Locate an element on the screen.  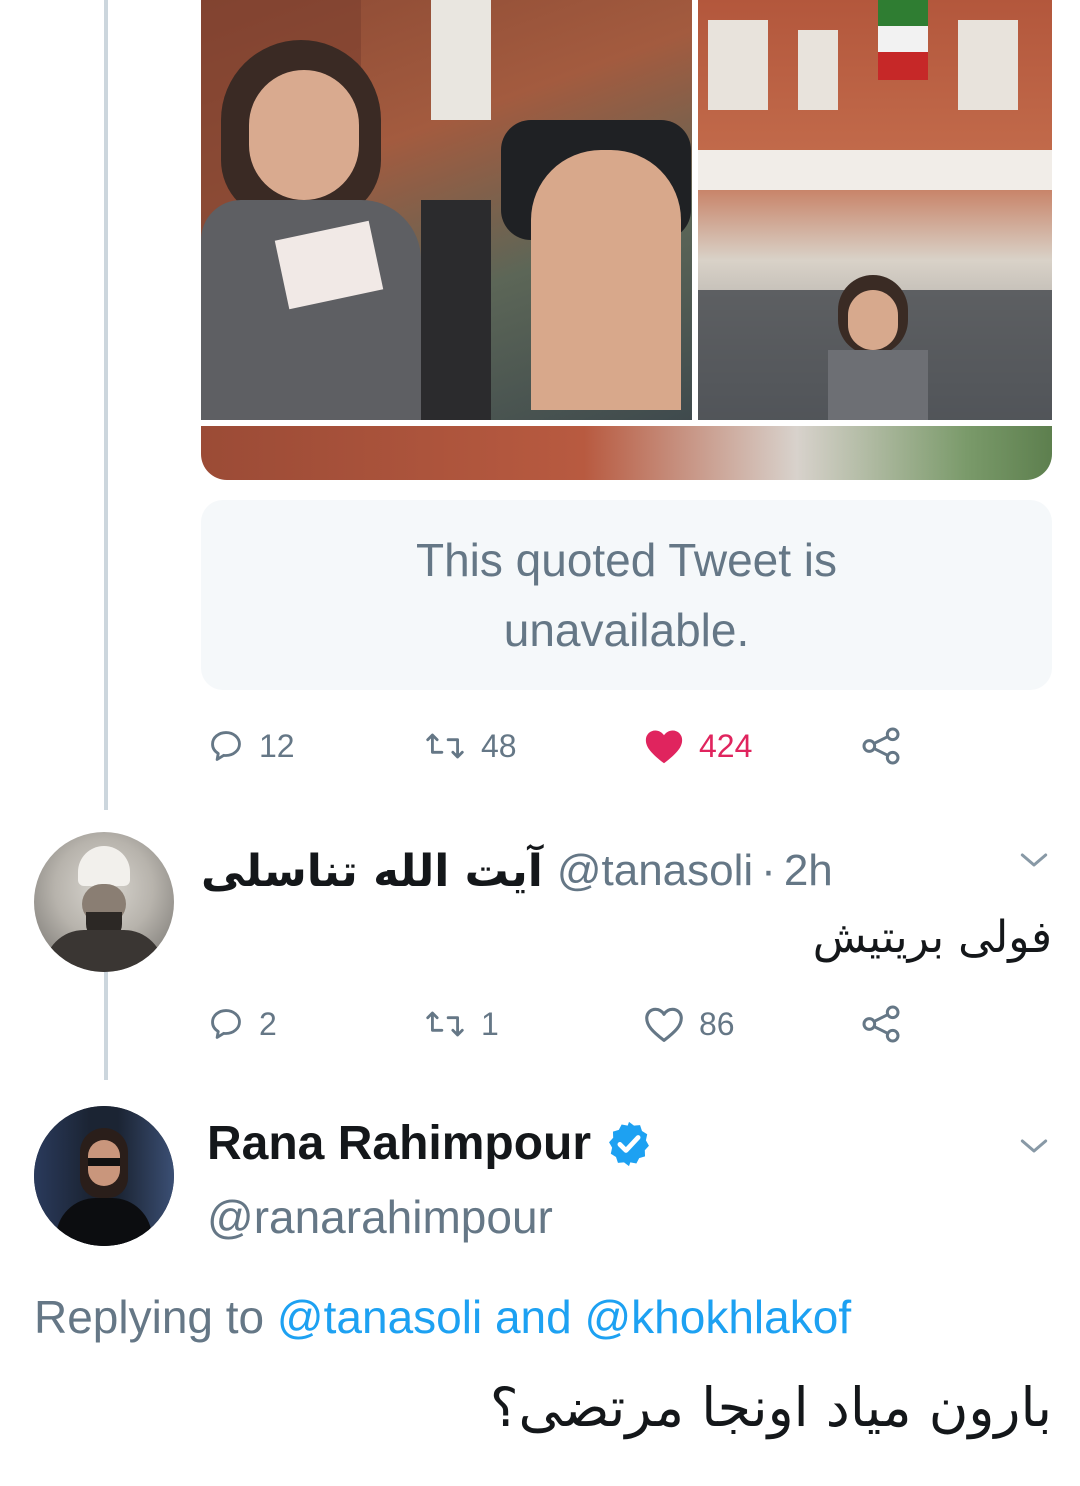
reply-button: 2 is located at coordinates (242, 1024).